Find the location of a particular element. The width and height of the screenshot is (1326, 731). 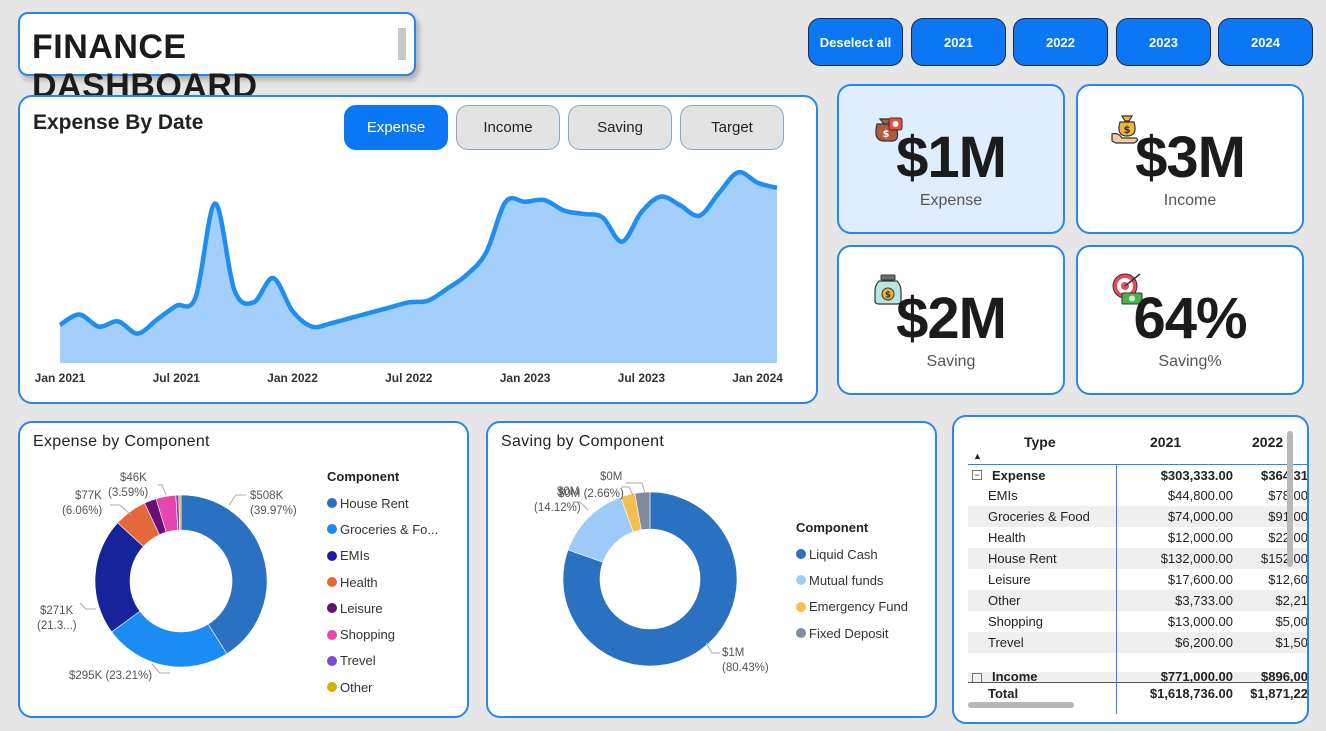

legend-item: Shopping is located at coordinates (382, 634).